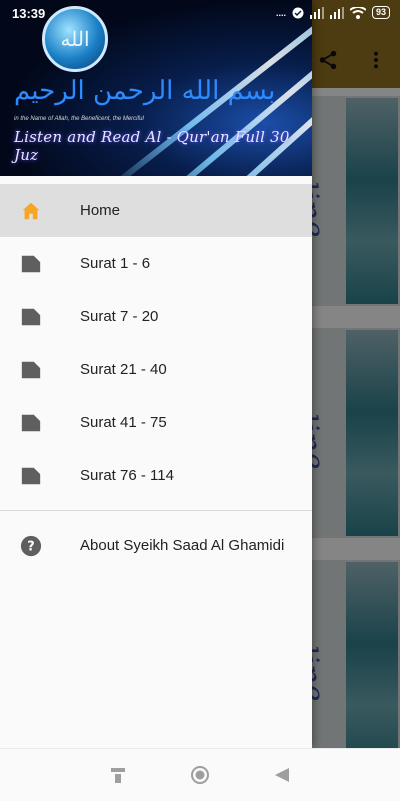 This screenshot has width=400, height=801. I want to click on menu-item-label: Surat 7 - 20, so click(119, 316).